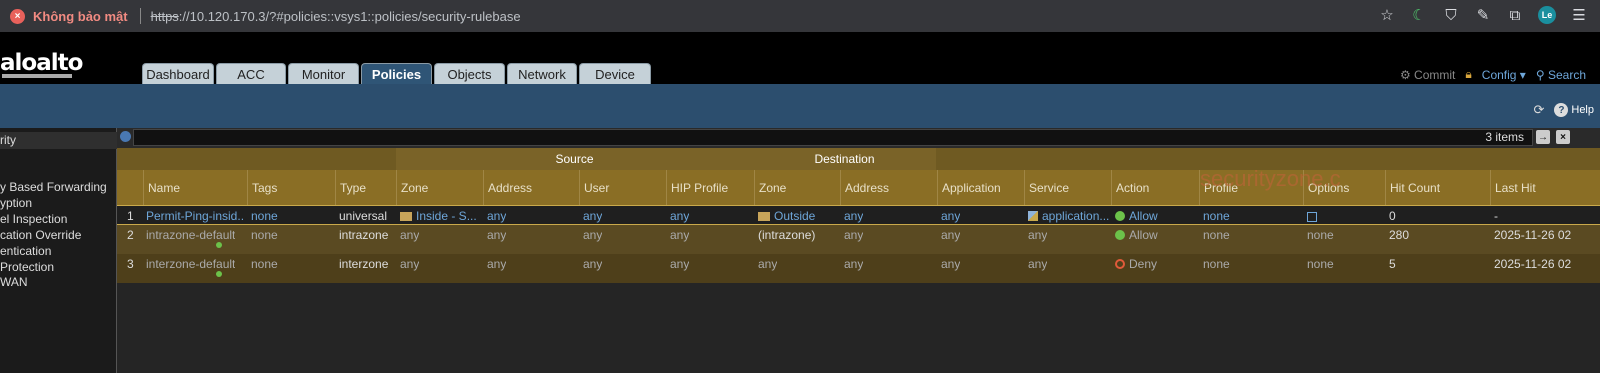 The width and height of the screenshot is (1600, 373). Describe the element at coordinates (1533, 235) in the screenshot. I see `rule-last-hit: 2025-11-26 02` at that location.